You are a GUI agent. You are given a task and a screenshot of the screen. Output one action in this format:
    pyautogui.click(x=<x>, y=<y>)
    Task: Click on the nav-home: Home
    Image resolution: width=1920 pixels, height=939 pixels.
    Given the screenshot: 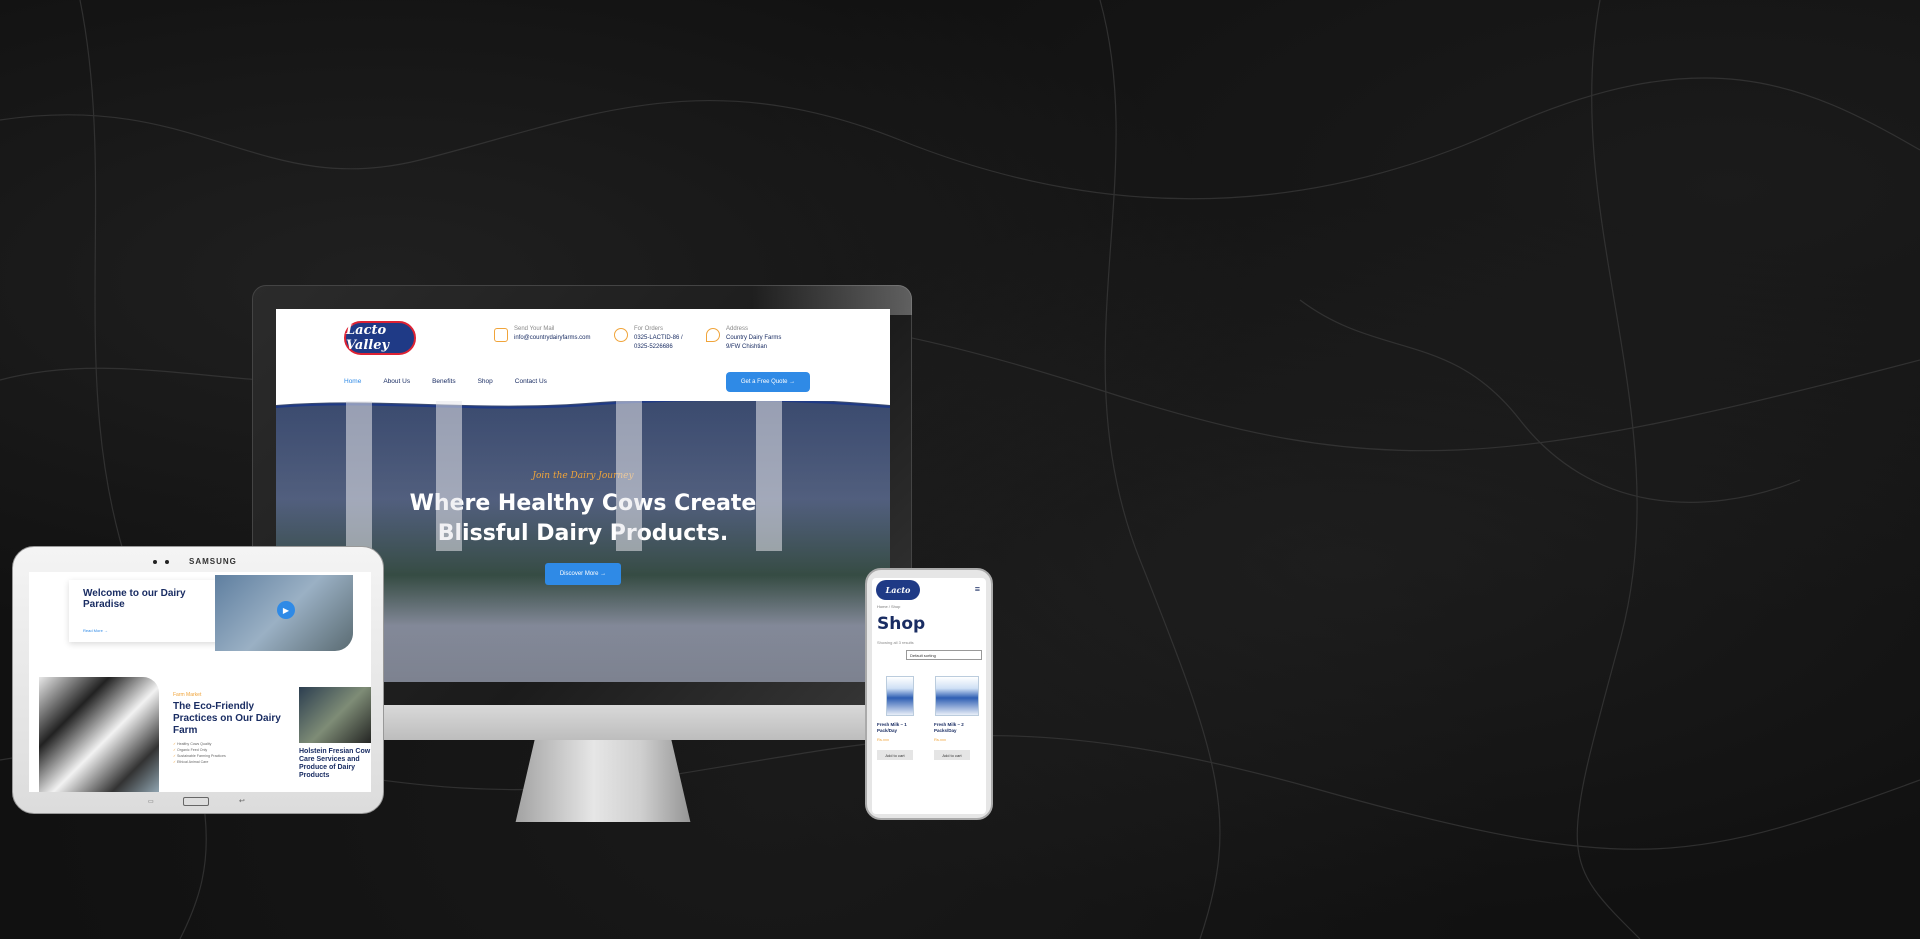 What is the action you would take?
    pyautogui.click(x=352, y=381)
    